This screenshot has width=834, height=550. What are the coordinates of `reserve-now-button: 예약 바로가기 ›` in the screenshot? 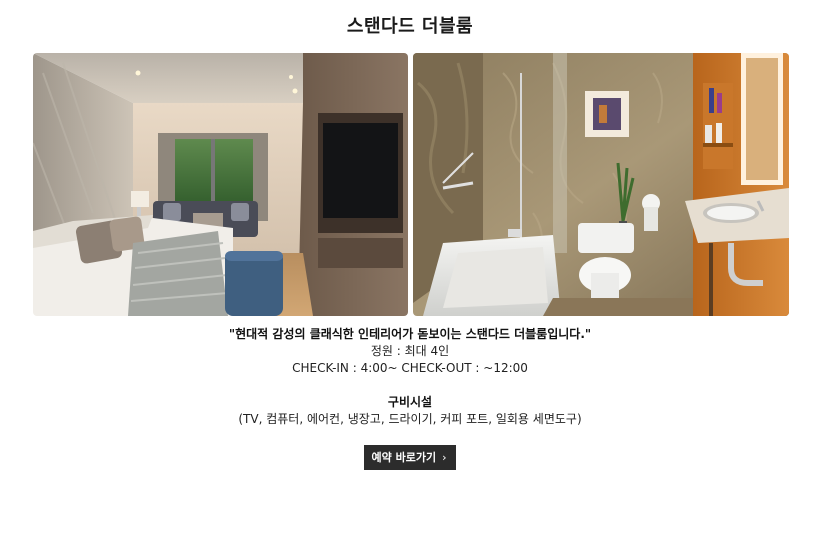 It's located at (410, 457).